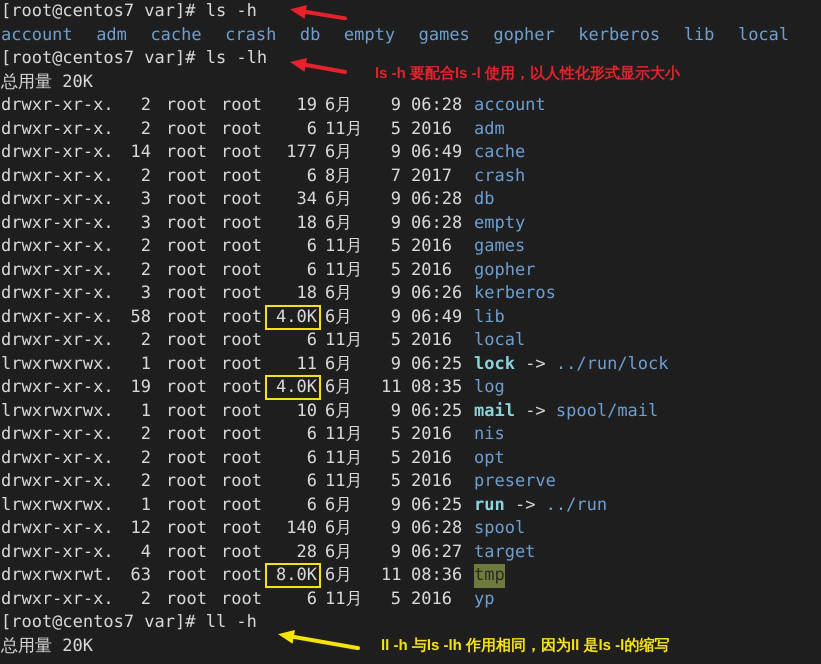 The height and width of the screenshot is (664, 821). Describe the element at coordinates (437, 575) in the screenshot. I see `time-text: 08:36` at that location.